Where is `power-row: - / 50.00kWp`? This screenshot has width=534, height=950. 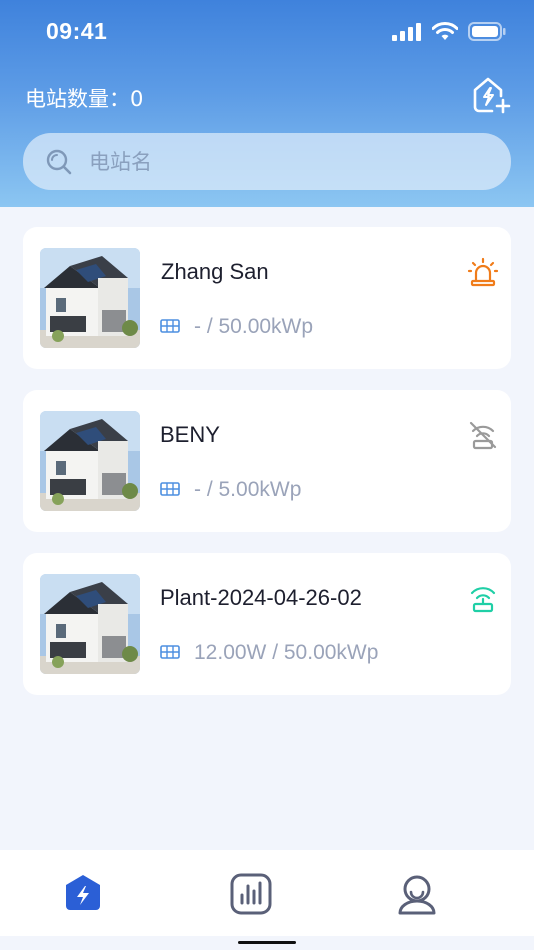 power-row: - / 50.00kWp is located at coordinates (236, 327).